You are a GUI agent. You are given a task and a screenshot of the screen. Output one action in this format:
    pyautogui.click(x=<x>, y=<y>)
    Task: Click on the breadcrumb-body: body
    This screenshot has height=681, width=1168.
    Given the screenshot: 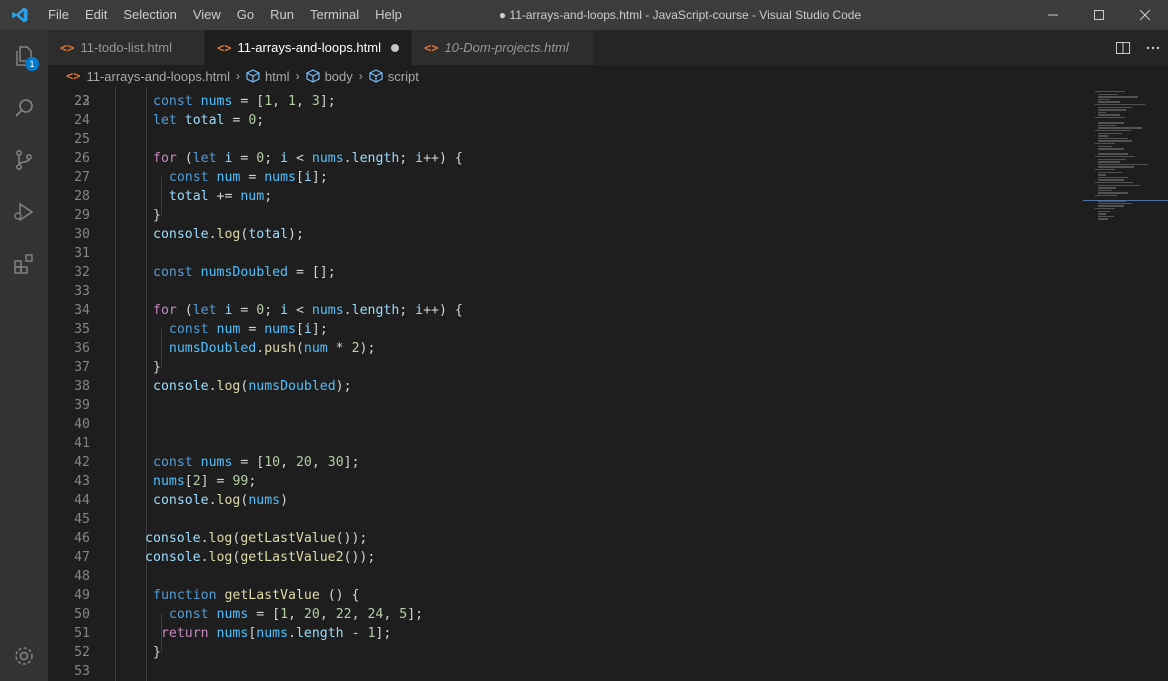 What is the action you would take?
    pyautogui.click(x=329, y=76)
    